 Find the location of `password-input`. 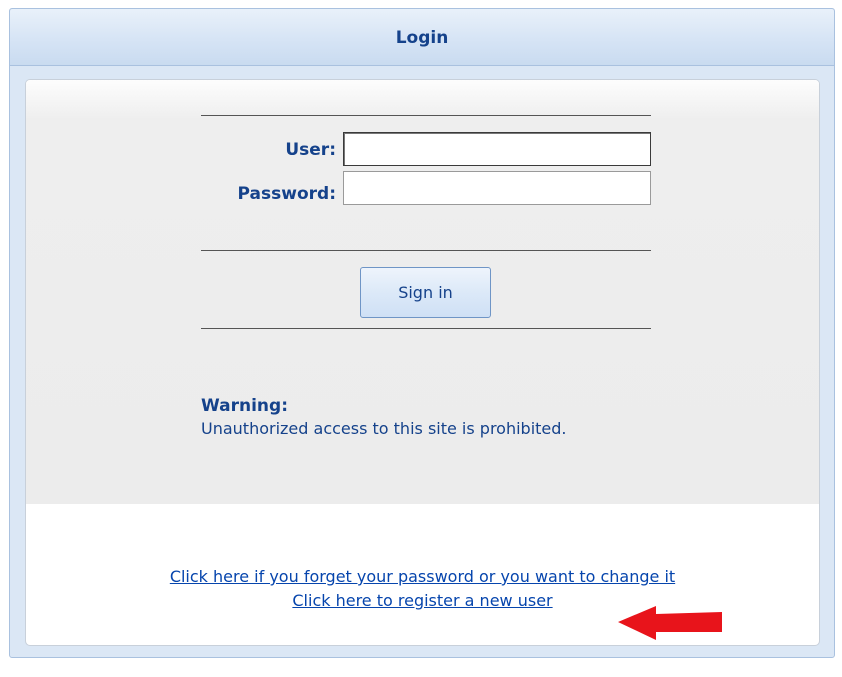

password-input is located at coordinates (497, 188).